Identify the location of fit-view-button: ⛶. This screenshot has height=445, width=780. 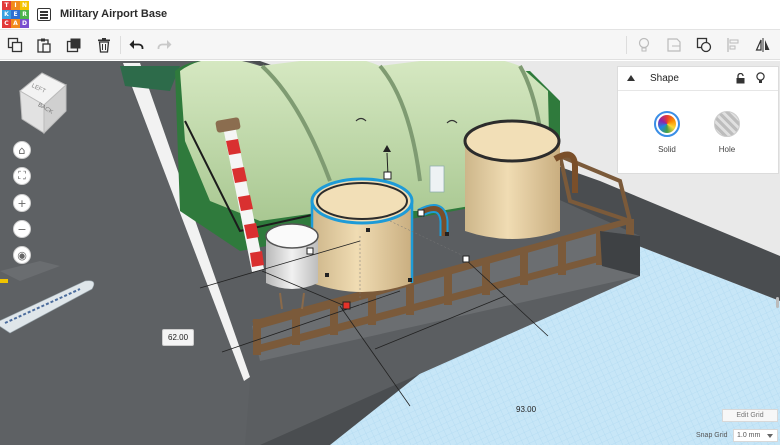
(22, 176).